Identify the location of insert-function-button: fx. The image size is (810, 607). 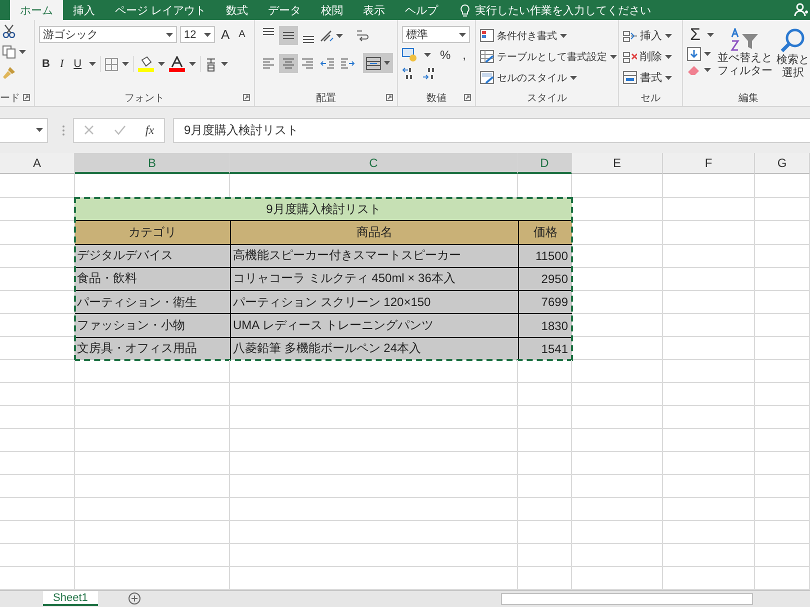
(149, 130).